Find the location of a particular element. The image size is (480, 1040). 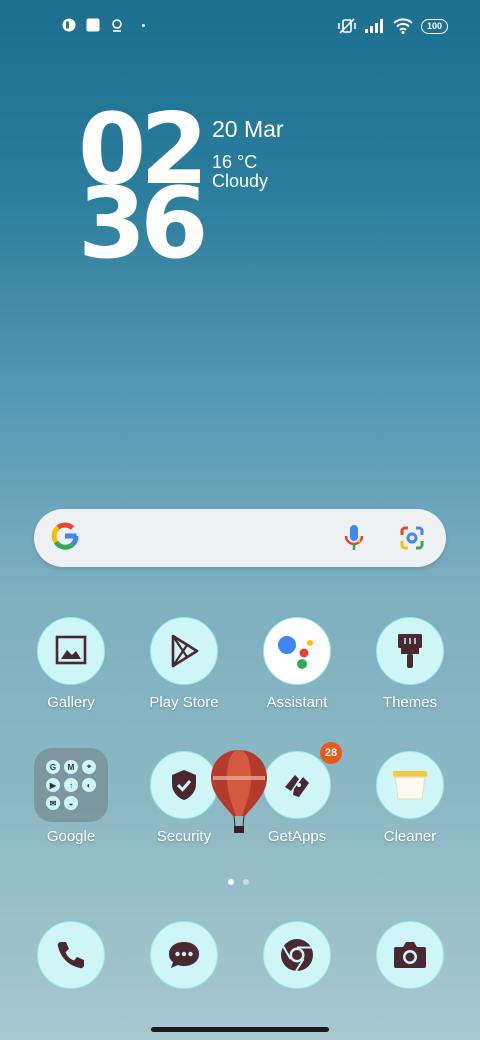

folder-app-maps: ⌖ is located at coordinates (89, 767).